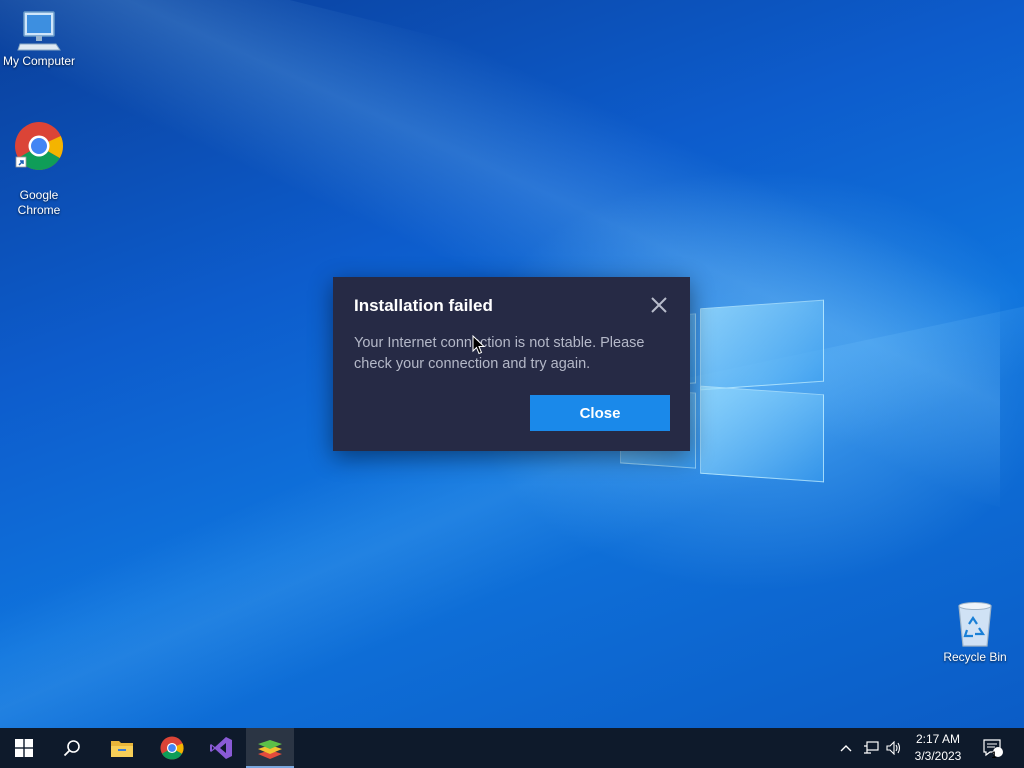 This screenshot has width=1024, height=768. I want to click on dialog-title: Installation failed, so click(423, 305).